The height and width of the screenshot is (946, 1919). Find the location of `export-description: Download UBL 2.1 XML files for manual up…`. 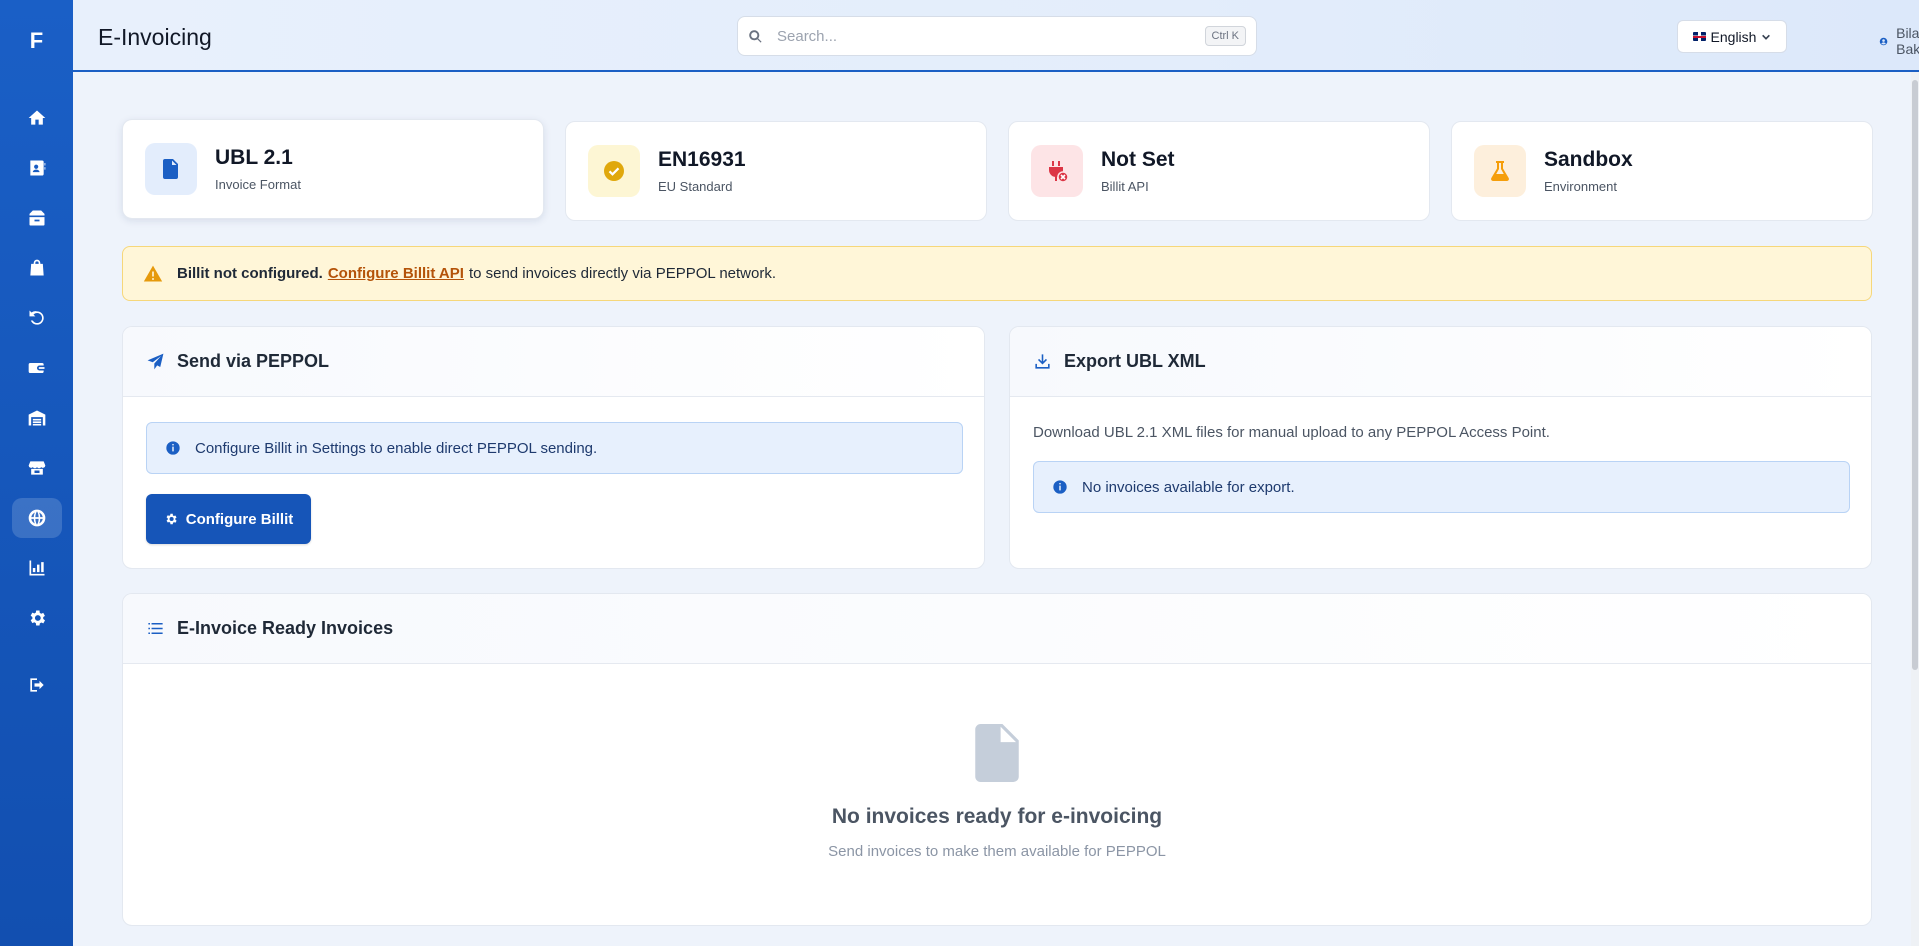

export-description: Download UBL 2.1 XML files for manual up… is located at coordinates (1291, 432).